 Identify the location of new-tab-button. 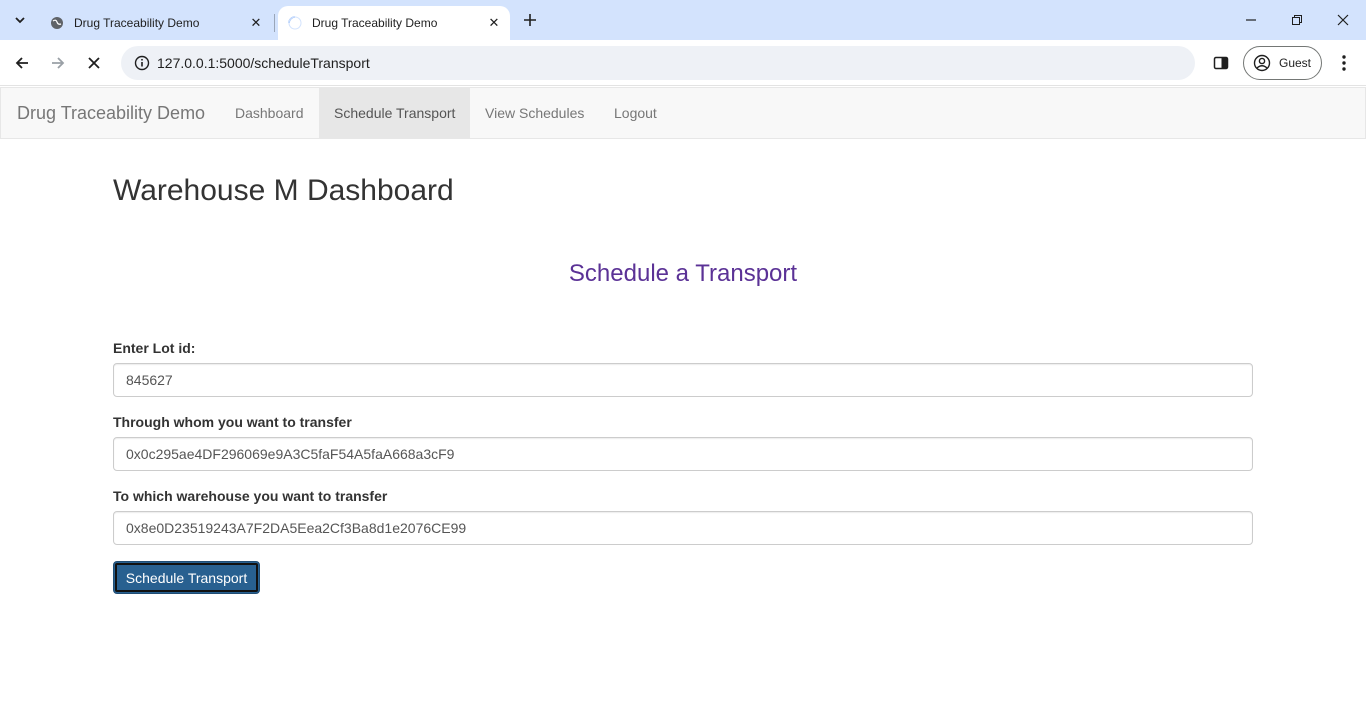
(530, 20).